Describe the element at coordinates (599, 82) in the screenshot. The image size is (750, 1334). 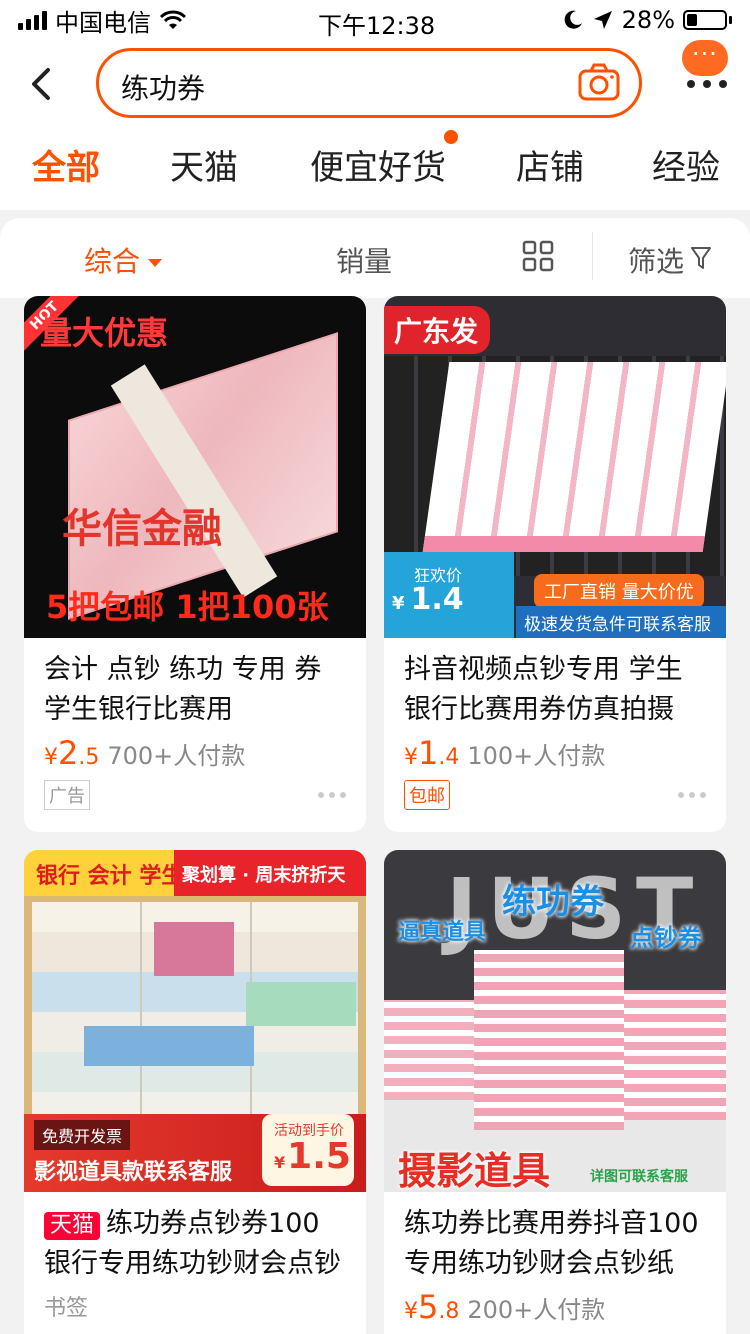
I see `camera-icon` at that location.